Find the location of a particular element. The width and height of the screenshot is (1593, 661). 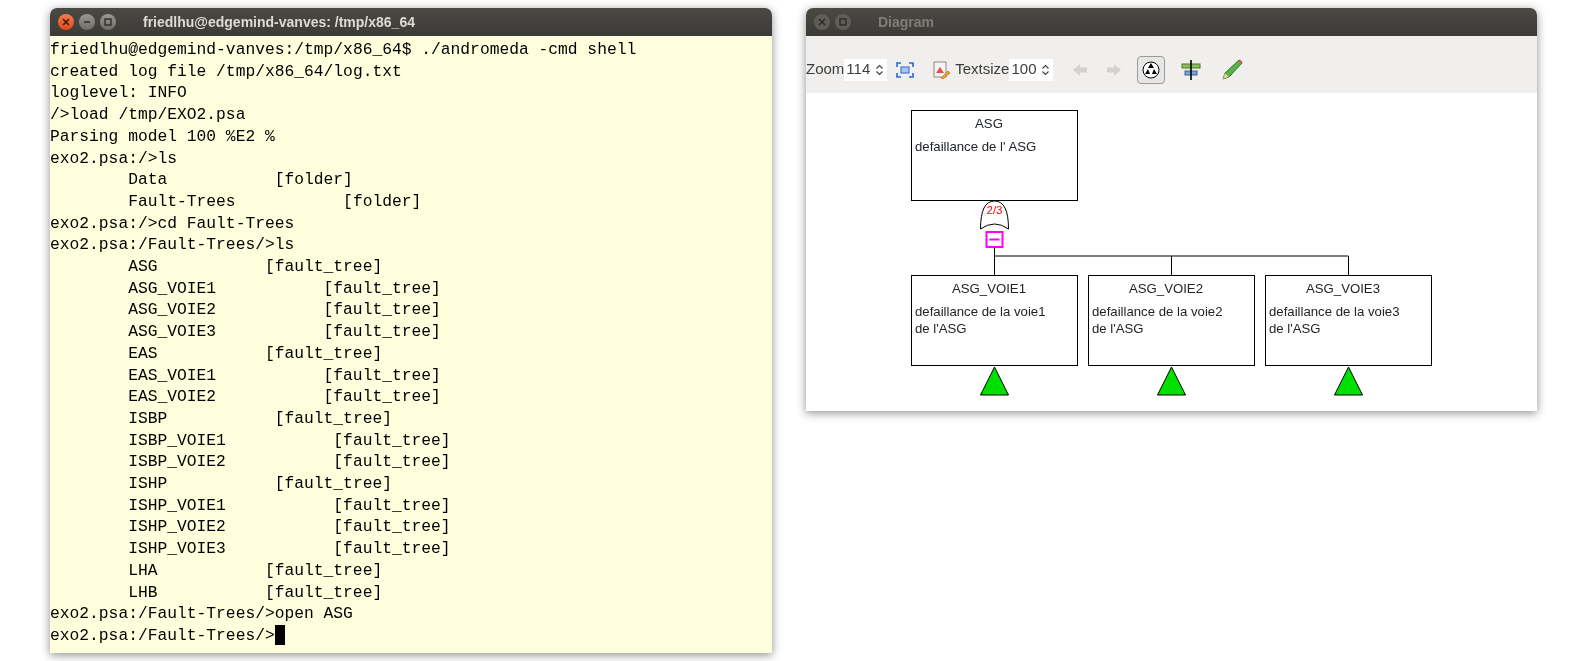

entry-name: ASG_VOIE1 is located at coordinates (172, 288).